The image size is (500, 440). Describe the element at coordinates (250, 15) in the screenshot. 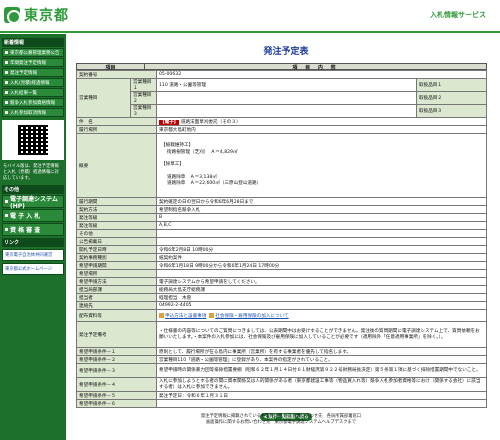

I see `site-header: 東京都 入札情報サービス` at that location.